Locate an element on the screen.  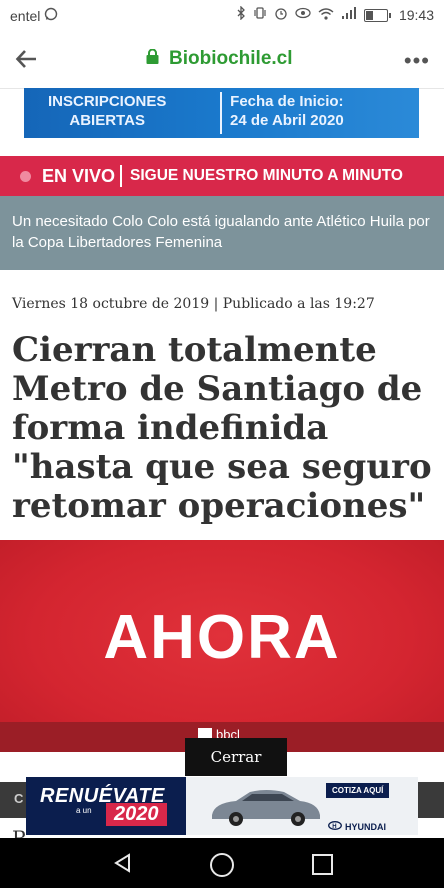
vibrate-icon is located at coordinates (260, 15).